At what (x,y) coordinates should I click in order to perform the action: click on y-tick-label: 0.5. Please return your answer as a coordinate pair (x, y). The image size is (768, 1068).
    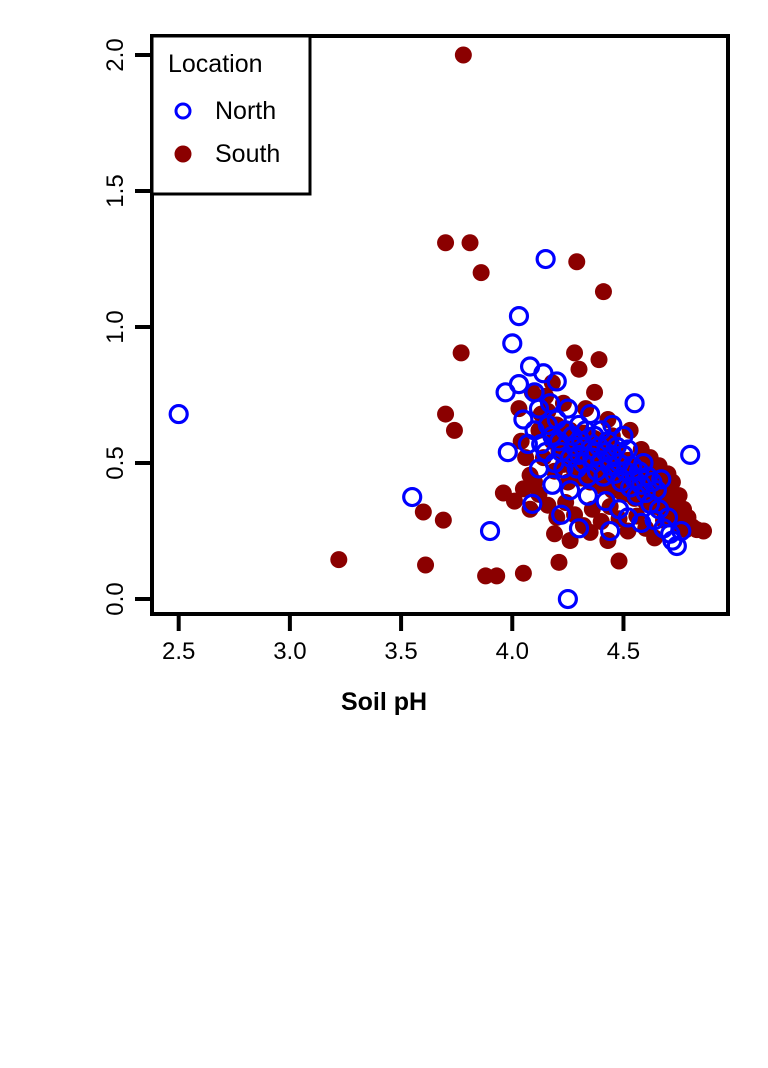
    Looking at the image, I should click on (115, 463).